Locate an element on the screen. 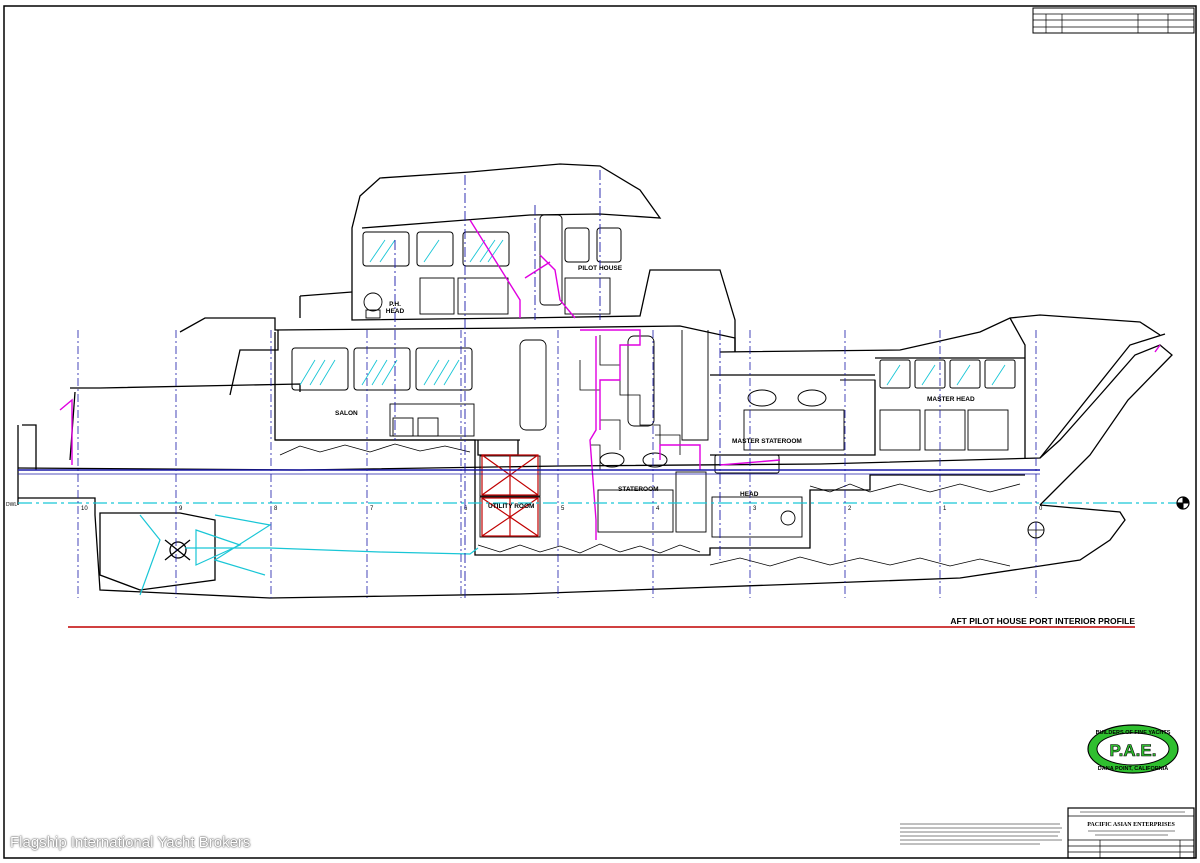 The width and height of the screenshot is (1200, 863). view-title: AFT PILOT HOUSE PORT INTERIOR PROFILE is located at coordinates (1042, 621).